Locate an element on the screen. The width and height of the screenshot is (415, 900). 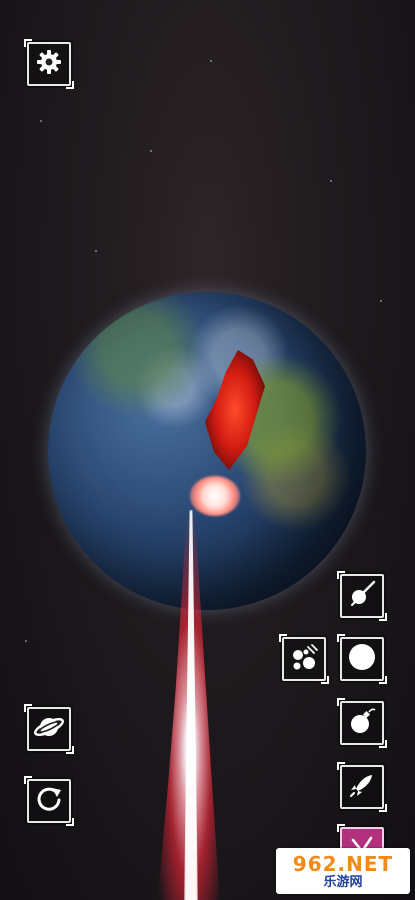
impact-flash is located at coordinates (215, 496).